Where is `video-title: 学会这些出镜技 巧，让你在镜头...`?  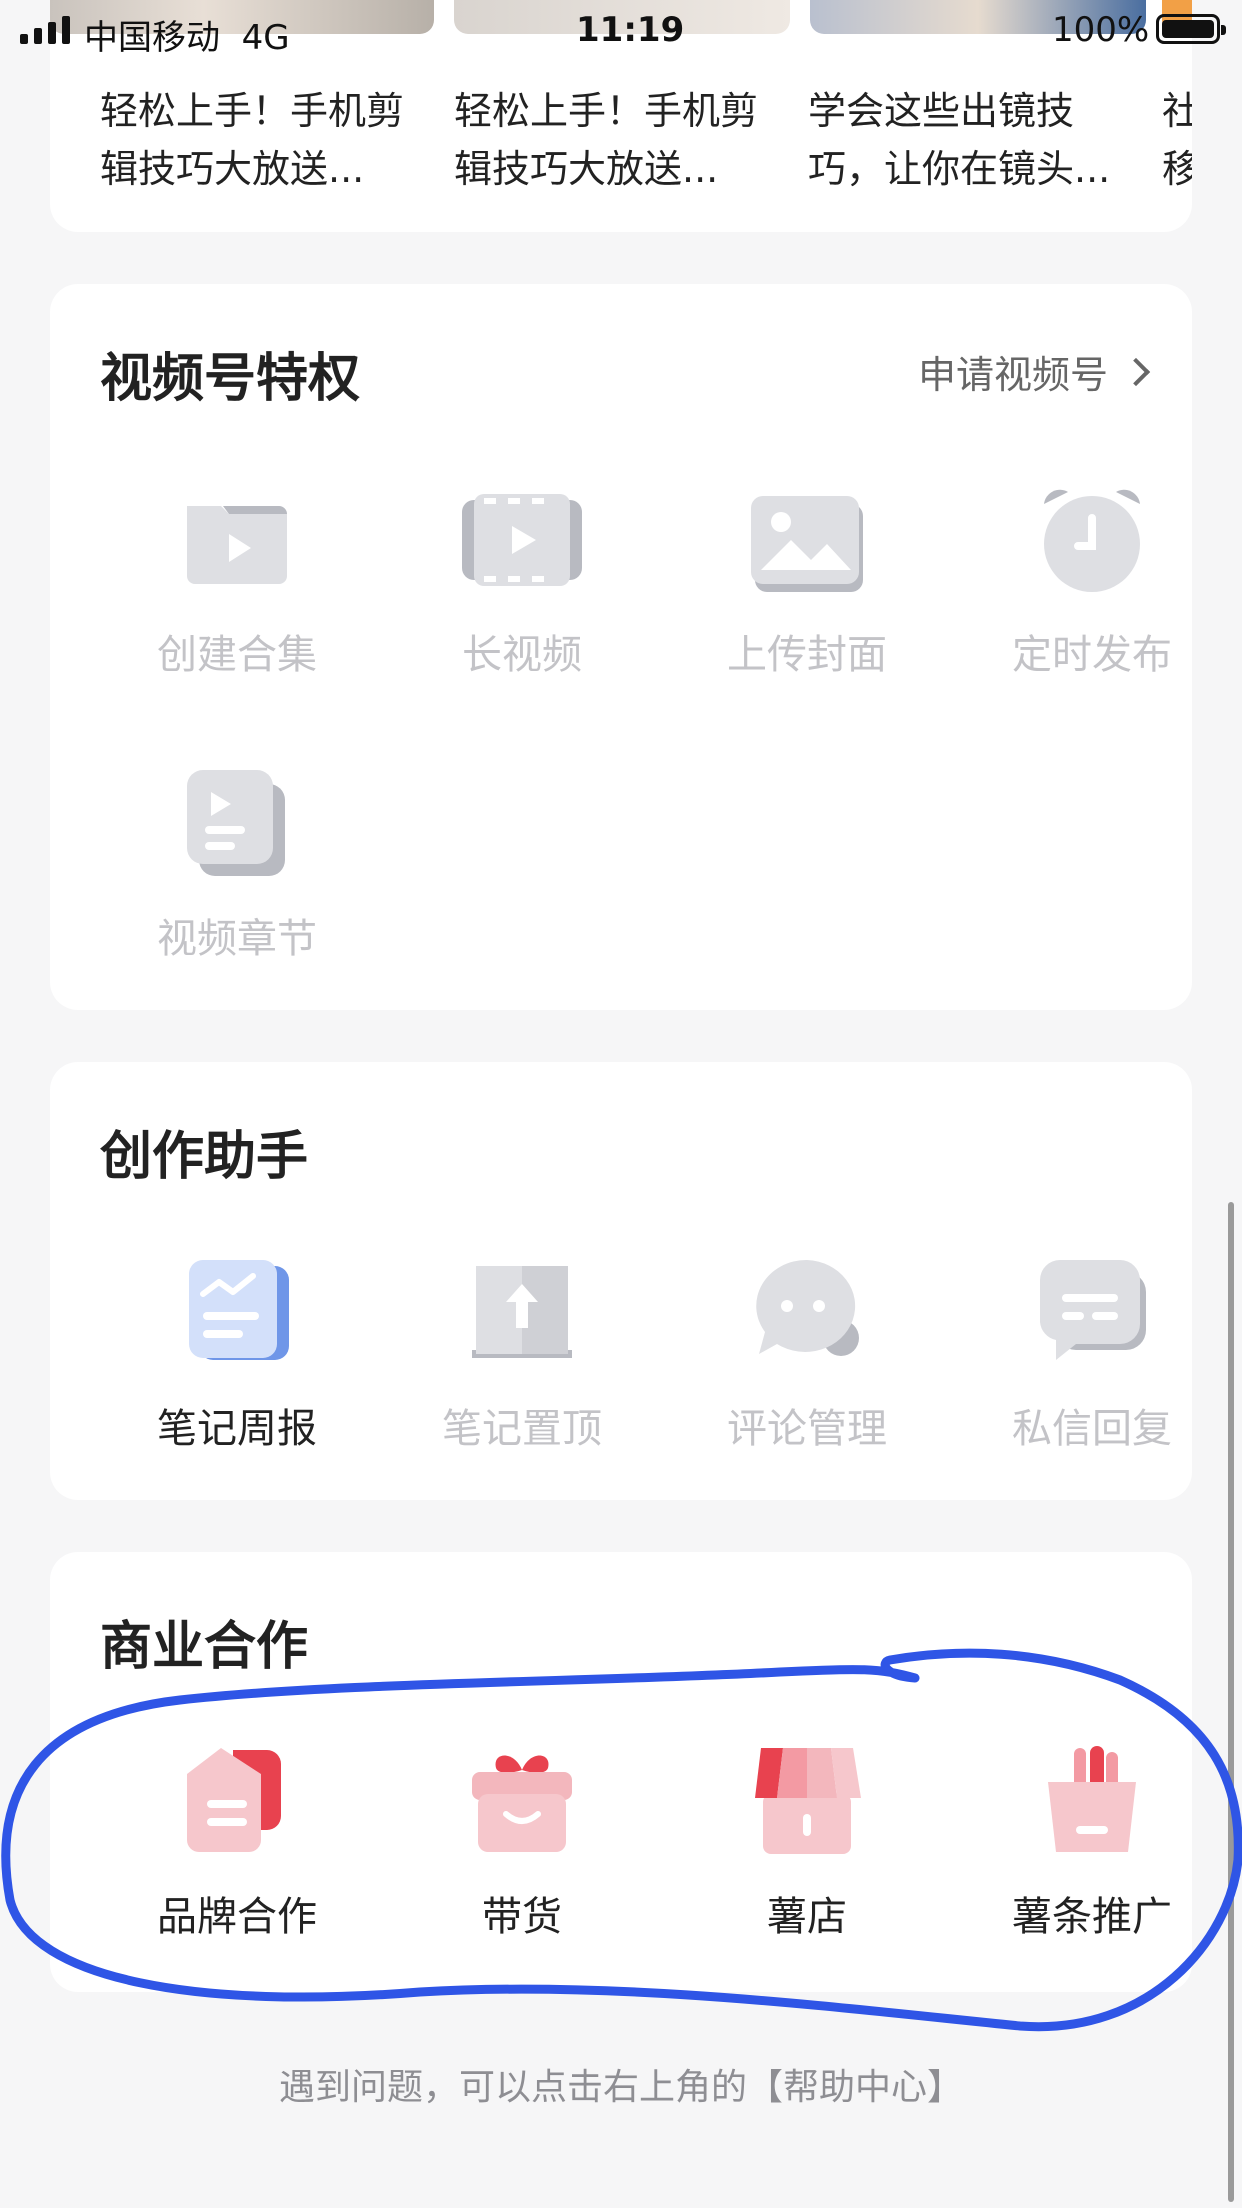 video-title: 学会这些出镜技 巧，让你在镜头... is located at coordinates (973, 140).